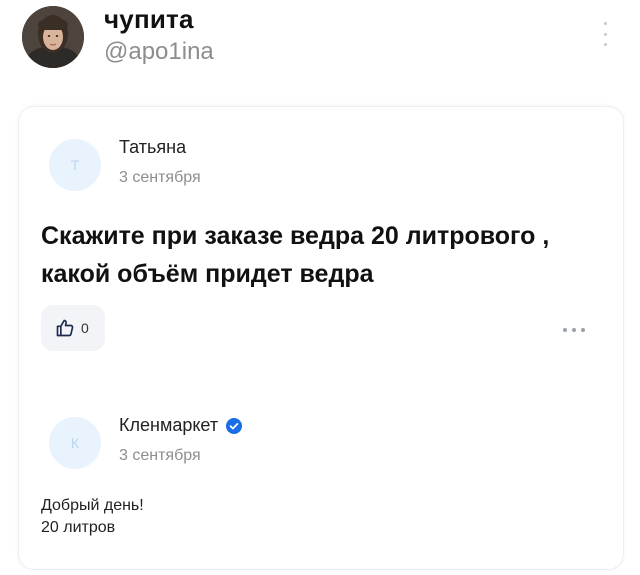 Image resolution: width=640 pixels, height=575 pixels. What do you see at coordinates (92, 517) in the screenshot?
I see `reply-text: Добрый день! 20 литров` at bounding box center [92, 517].